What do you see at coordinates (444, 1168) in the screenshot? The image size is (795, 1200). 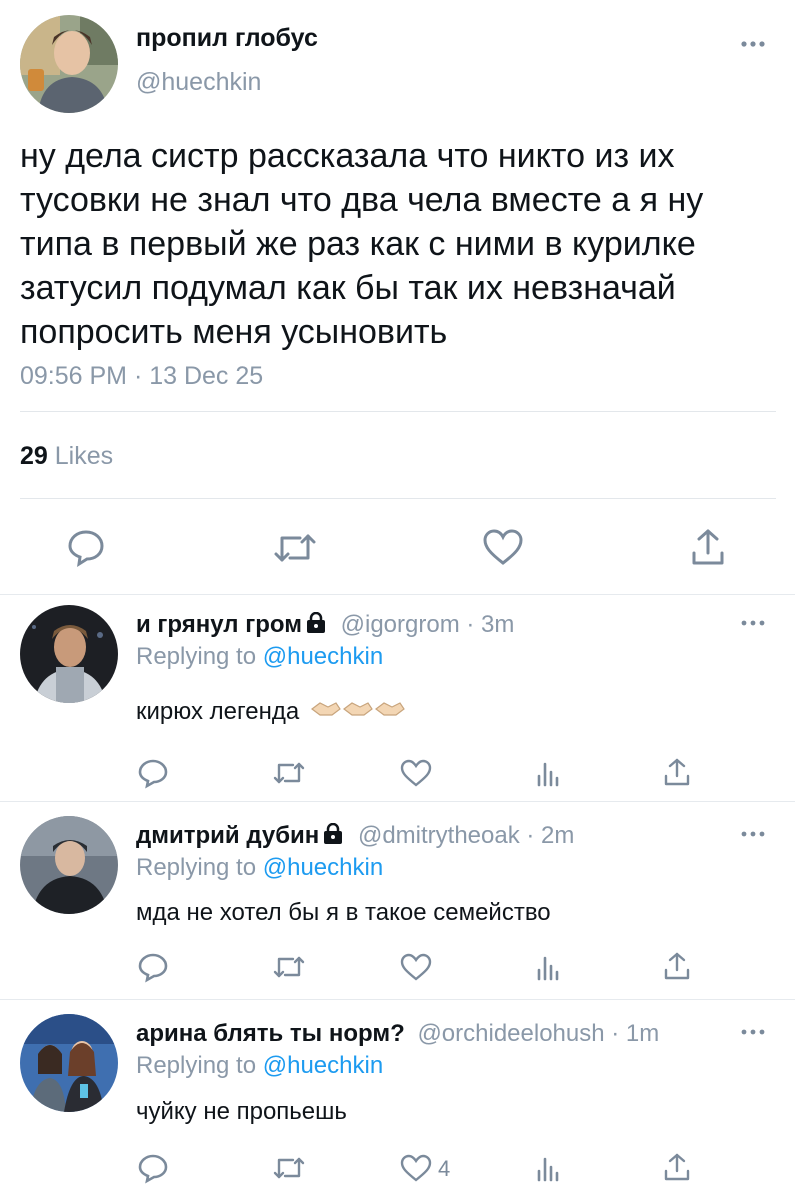 I see `like-count: 4` at bounding box center [444, 1168].